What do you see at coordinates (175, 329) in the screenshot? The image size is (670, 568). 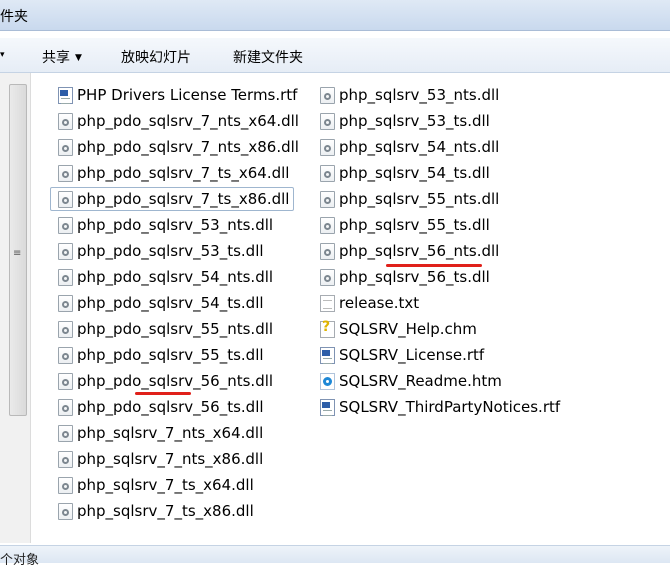 I see `file-name: php_pdo_sqlsrv_55_nts.dll` at bounding box center [175, 329].